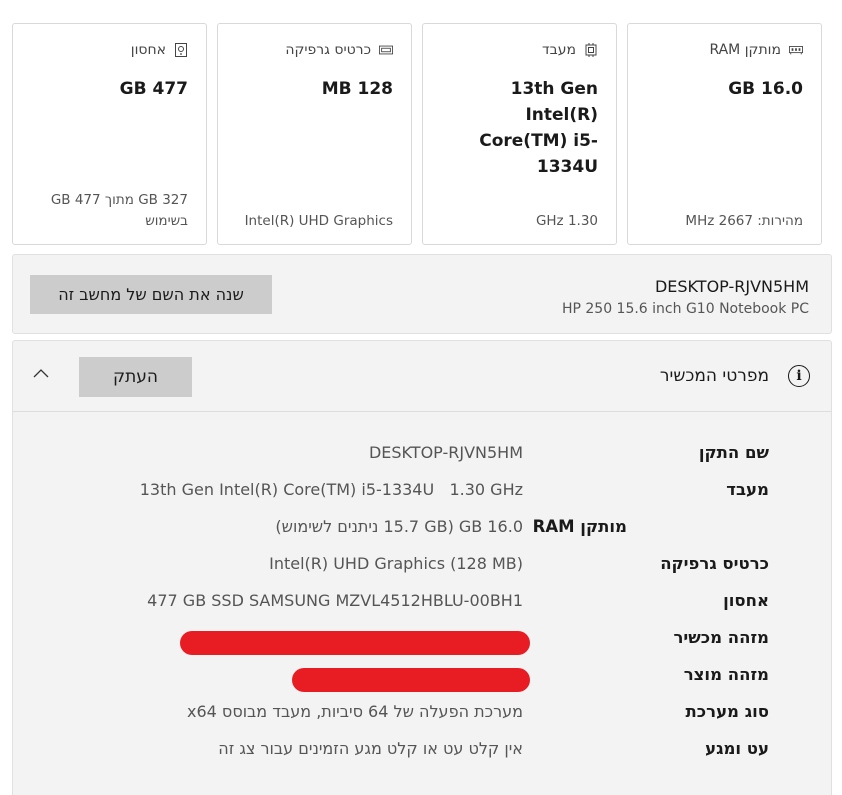 Image resolution: width=842 pixels, height=795 pixels. I want to click on card-subtext: 327 GB מתוך 477 GB בשימוש, so click(119, 210).